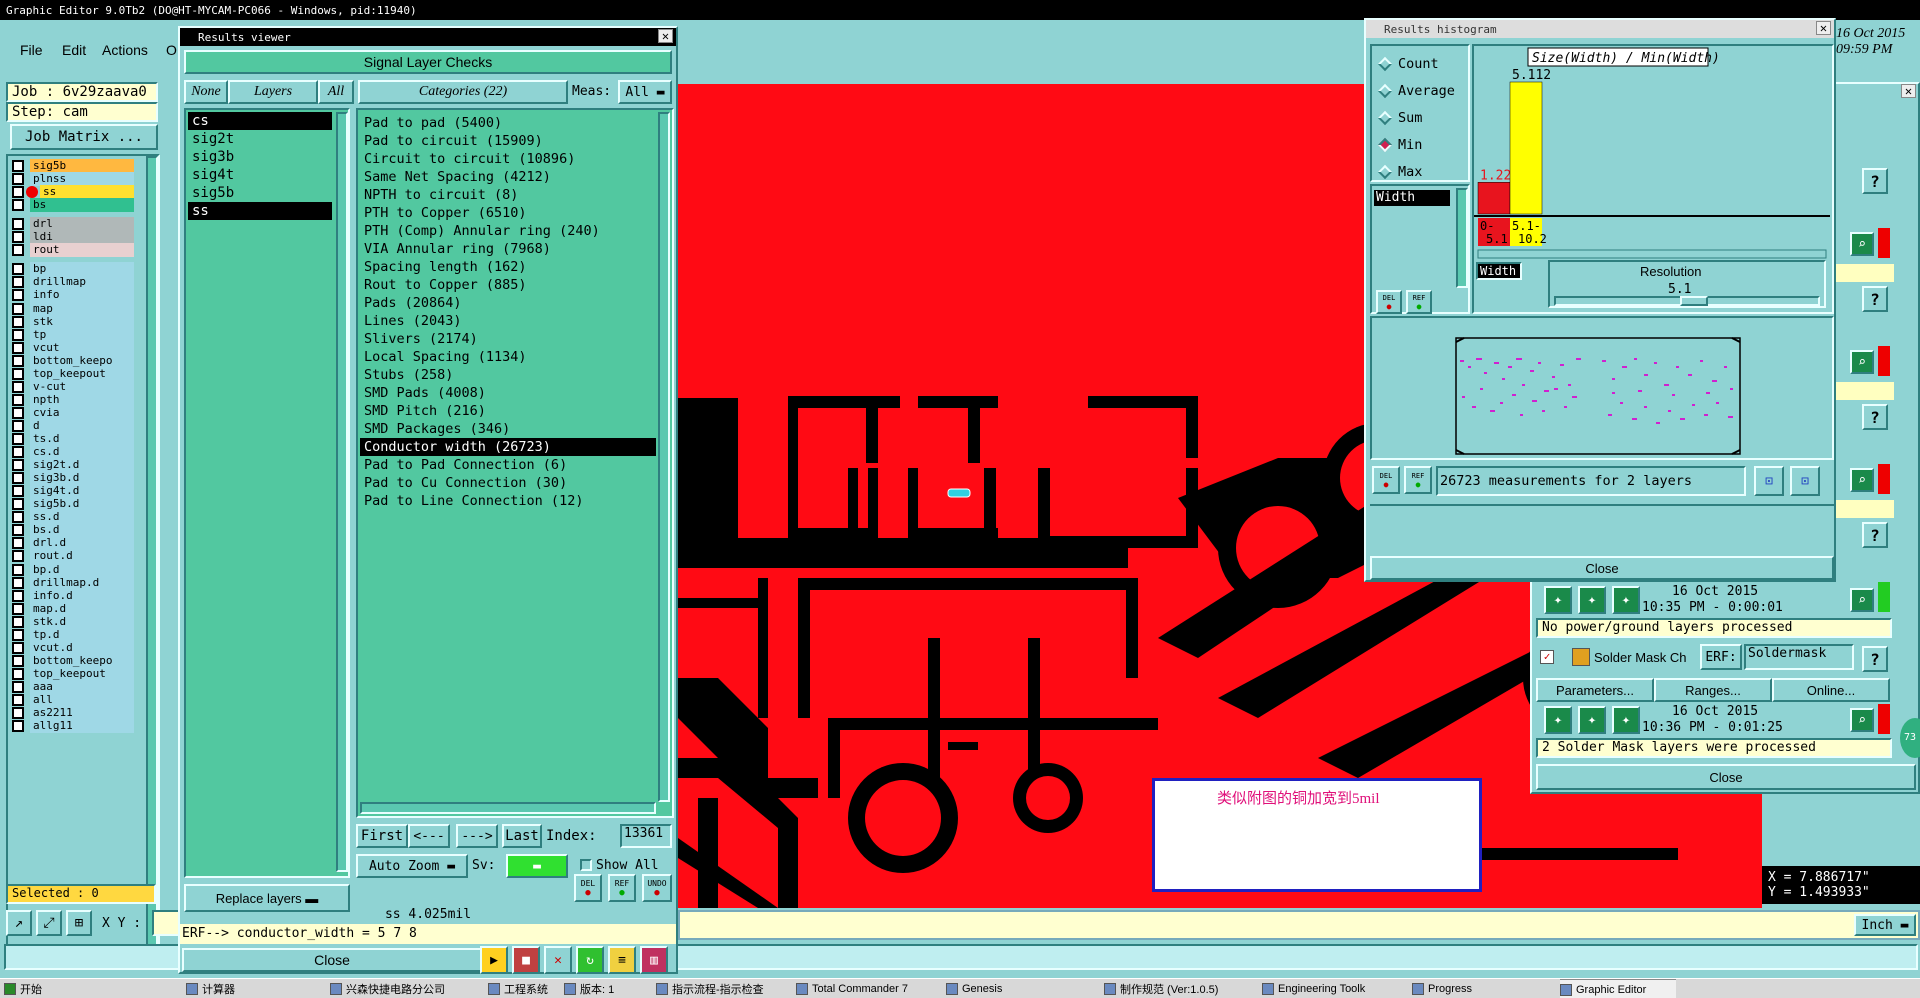 This screenshot has height=998, width=1920. I want to click on histogram-option: Max, so click(1415, 171).